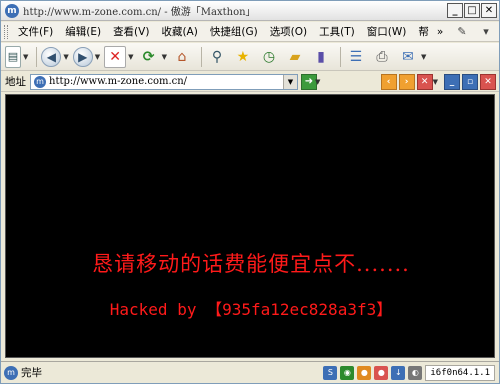  What do you see at coordinates (406, 81) in the screenshot?
I see `next-tab-icon: ›` at bounding box center [406, 81].